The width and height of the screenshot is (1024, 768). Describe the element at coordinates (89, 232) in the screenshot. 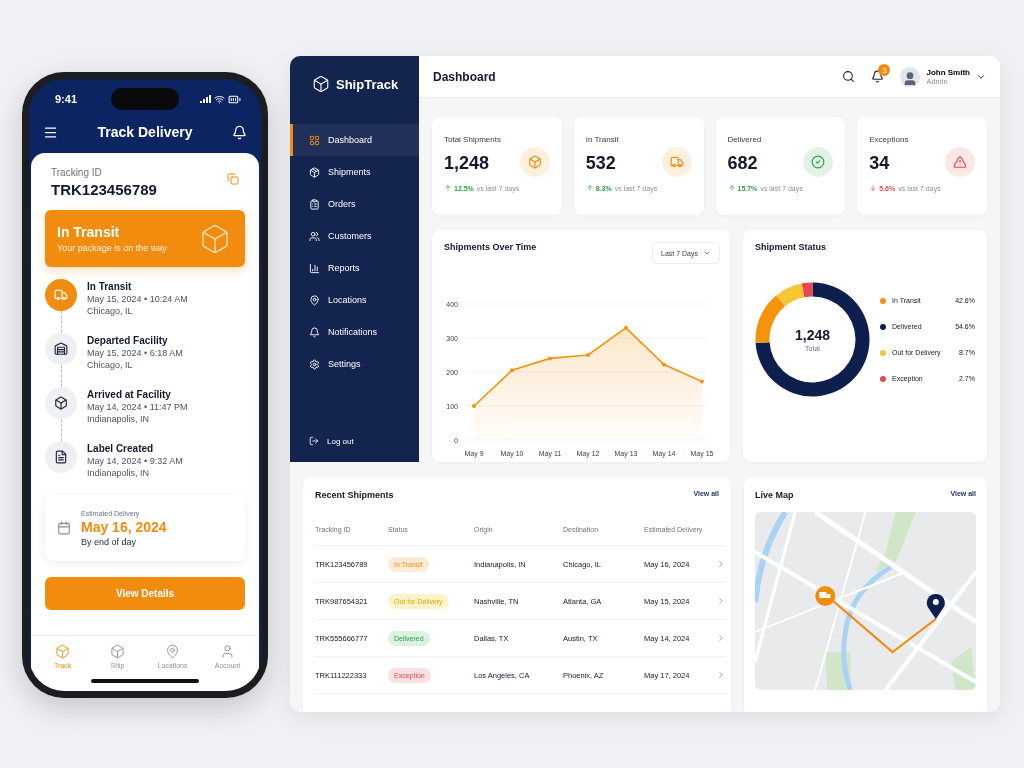

I see `banner-title: In Transit` at that location.